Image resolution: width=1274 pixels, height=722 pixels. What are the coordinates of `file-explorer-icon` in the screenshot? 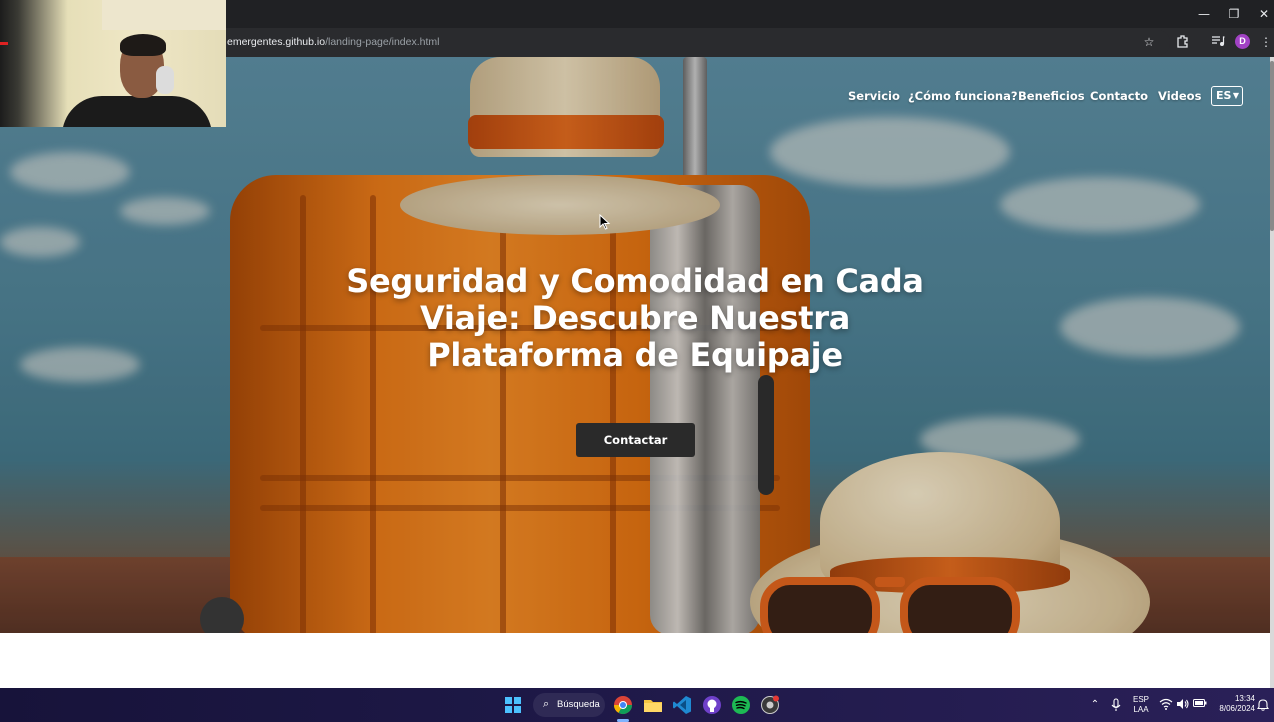 It's located at (653, 705).